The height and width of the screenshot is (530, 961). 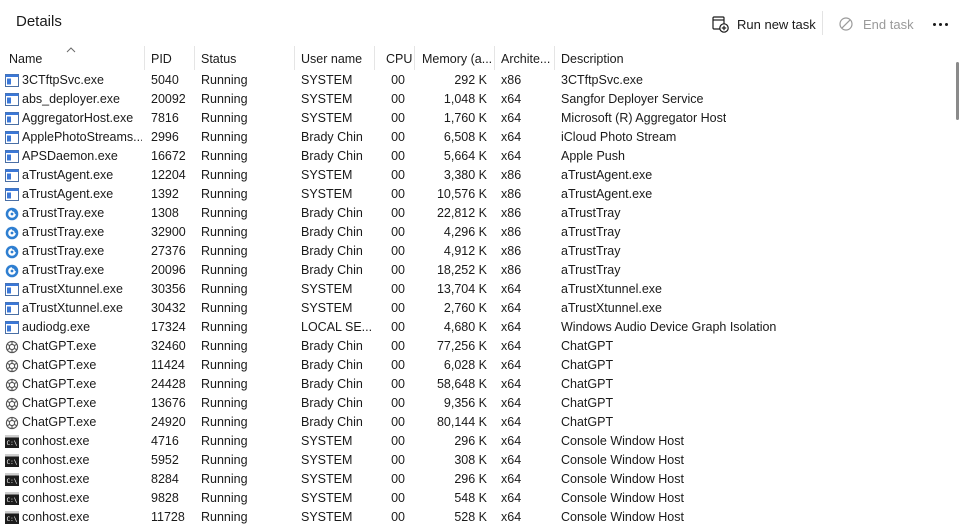 I want to click on process-name: aTrustXtunnel.exe, so click(x=72, y=308).